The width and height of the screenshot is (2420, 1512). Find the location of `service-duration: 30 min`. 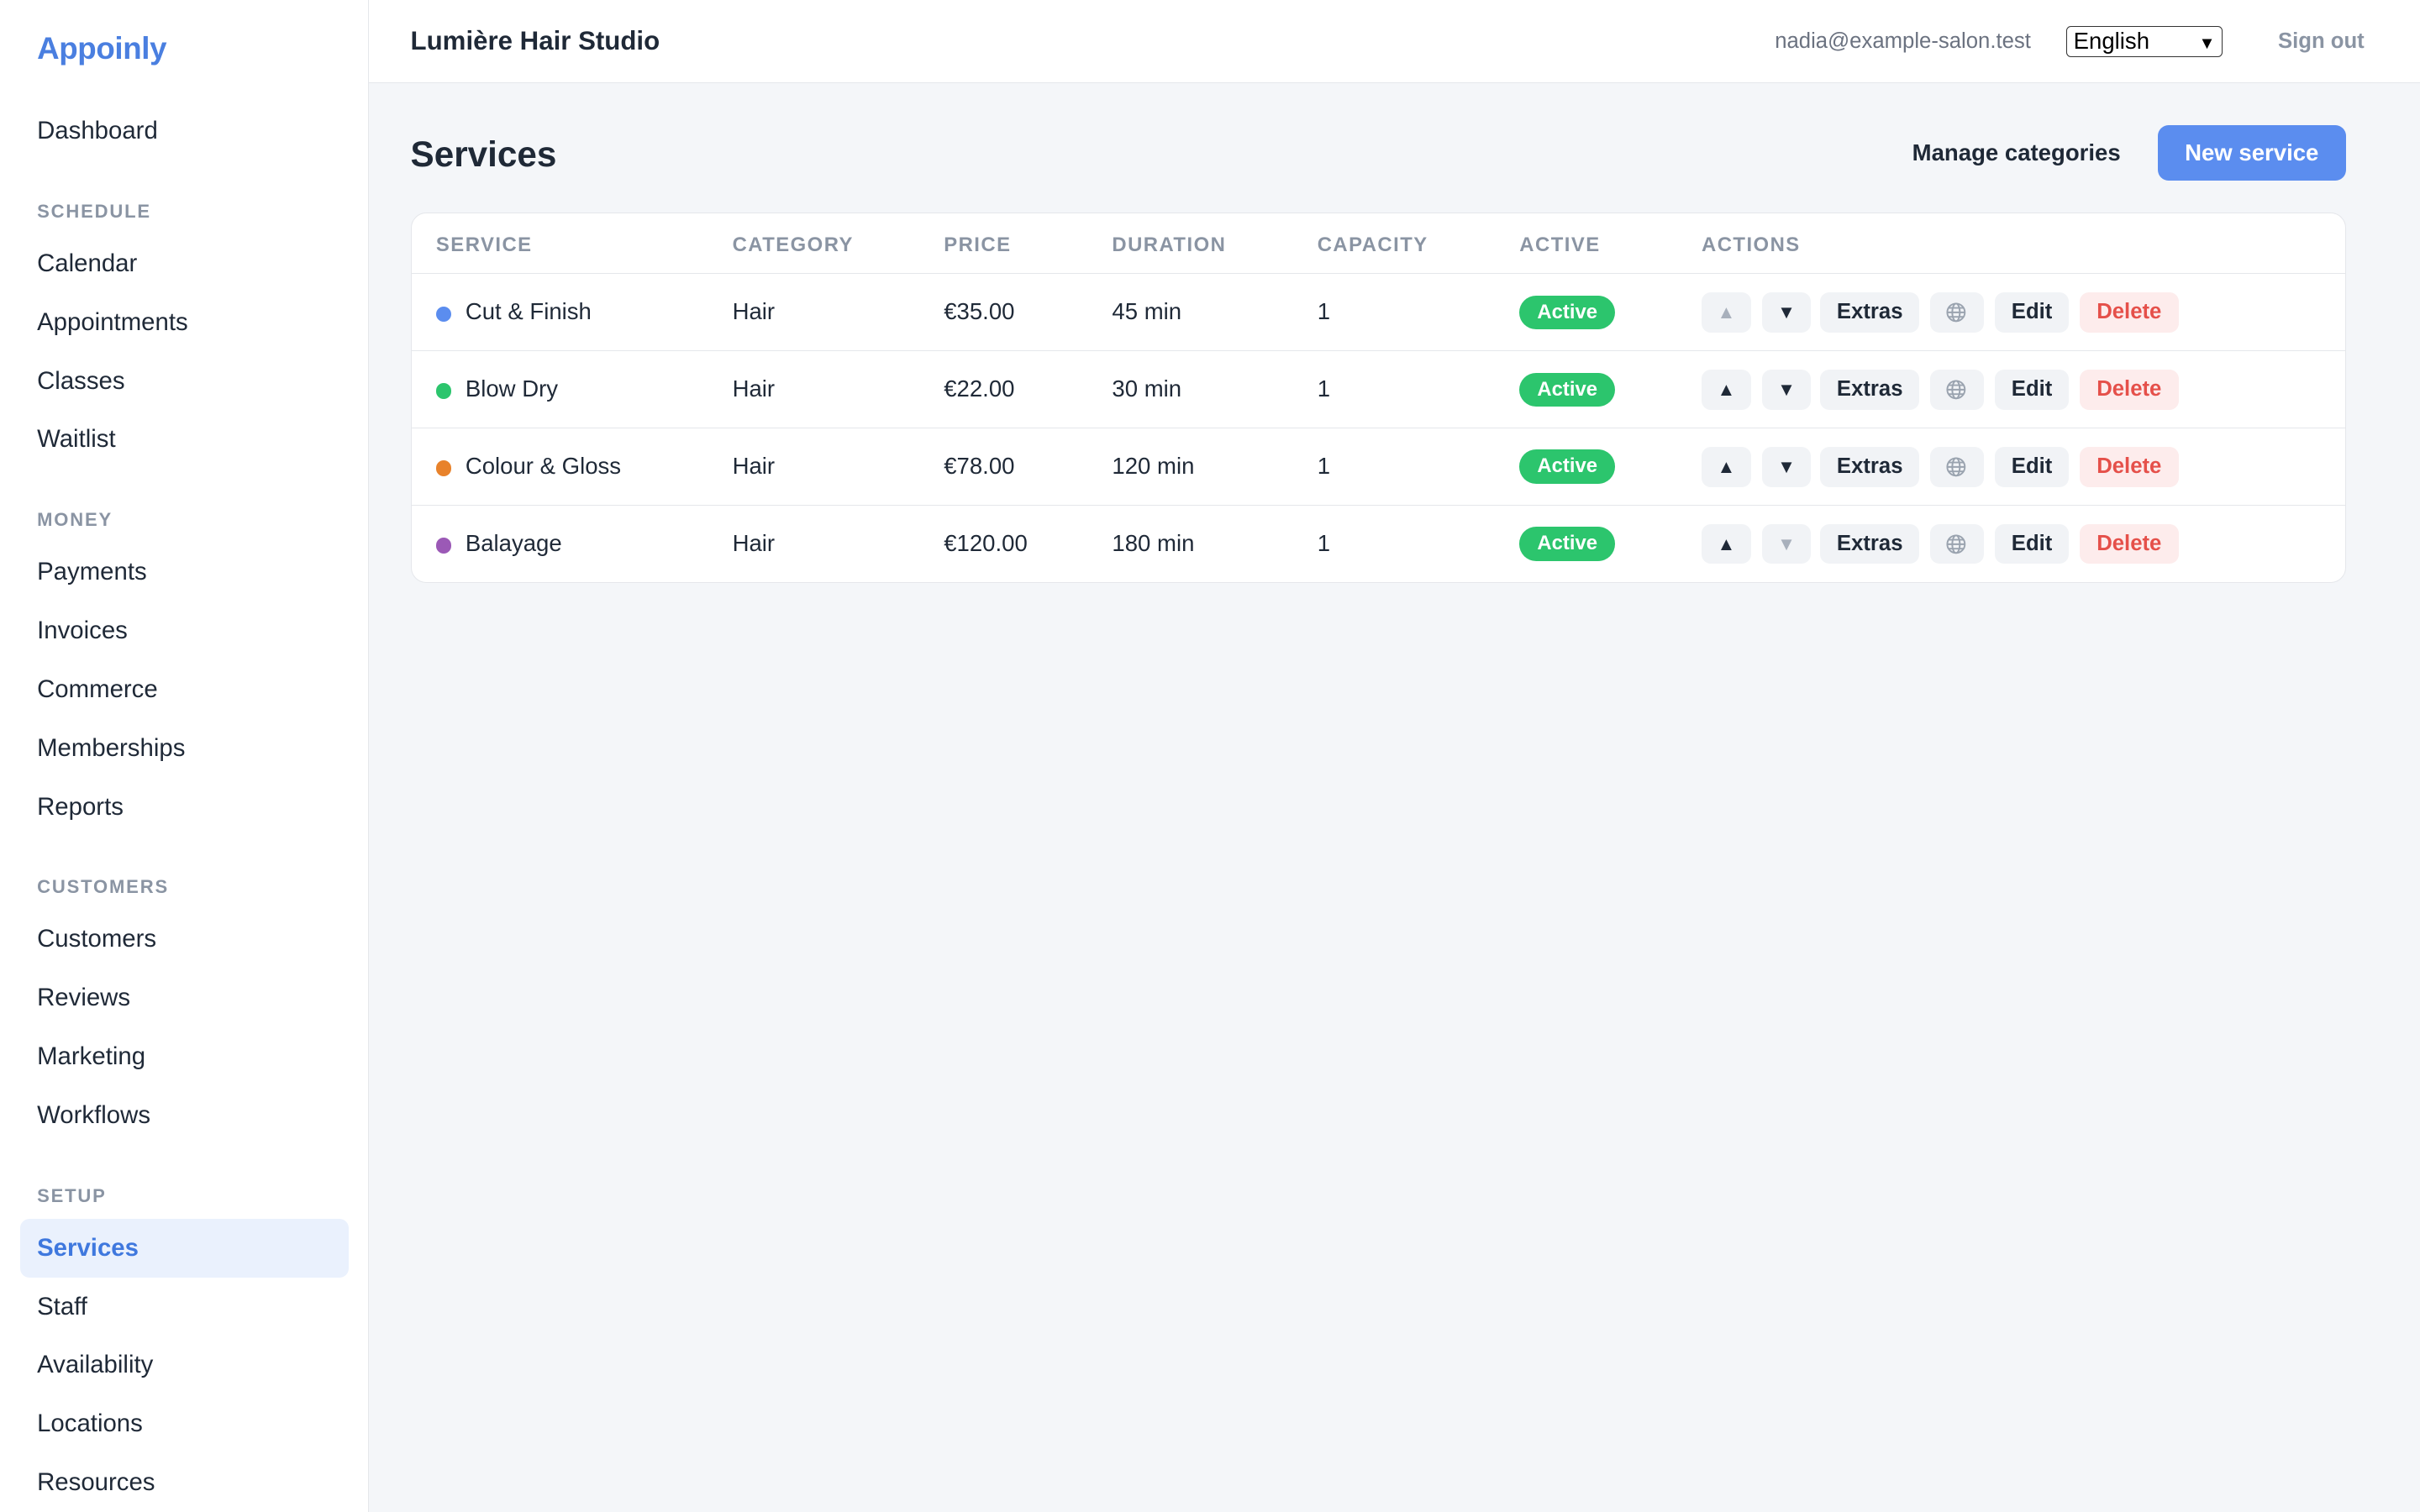

service-duration: 30 min is located at coordinates (1147, 388).